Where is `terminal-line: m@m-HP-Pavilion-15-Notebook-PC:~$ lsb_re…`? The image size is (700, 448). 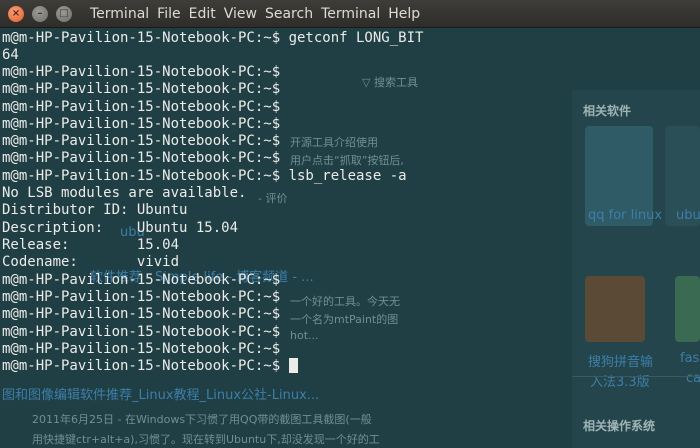
terminal-line: m@m-HP-Pavilion-15-Notebook-PC:~$ lsb_re… is located at coordinates (204, 176).